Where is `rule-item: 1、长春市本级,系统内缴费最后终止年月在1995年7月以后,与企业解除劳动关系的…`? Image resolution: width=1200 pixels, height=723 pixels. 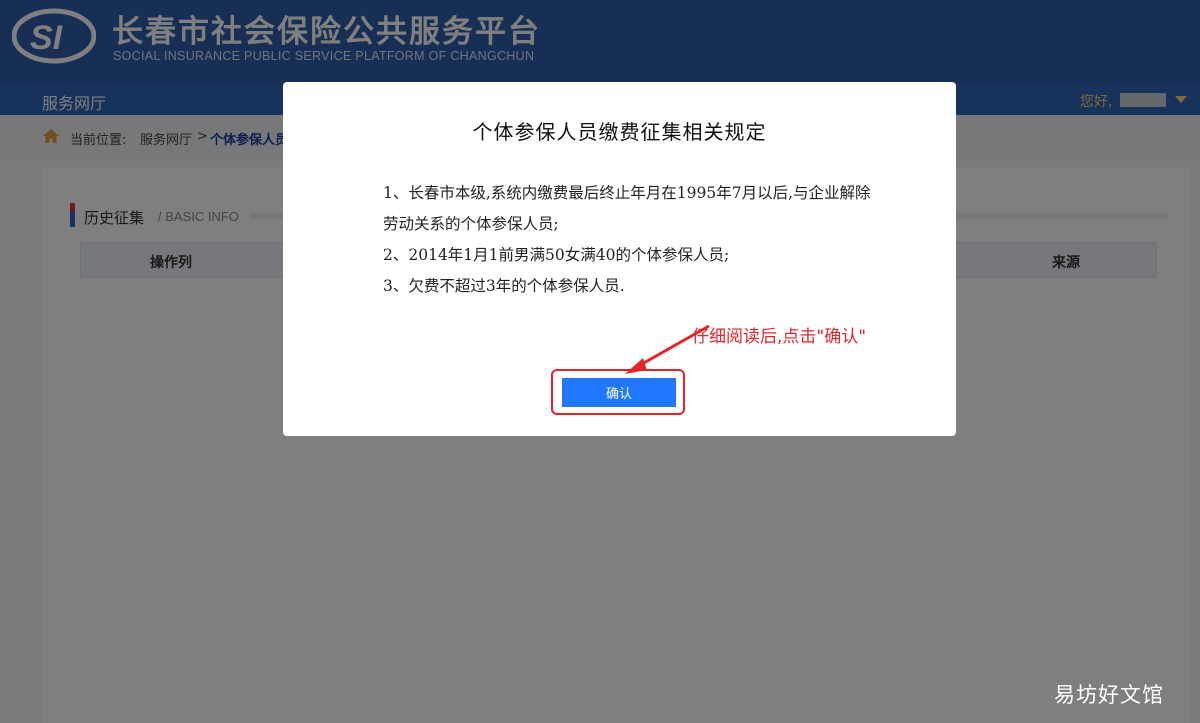 rule-item: 1、长春市本级,系统内缴费最后终止年月在1995年7月以后,与企业解除劳动关系的… is located at coordinates (627, 208).